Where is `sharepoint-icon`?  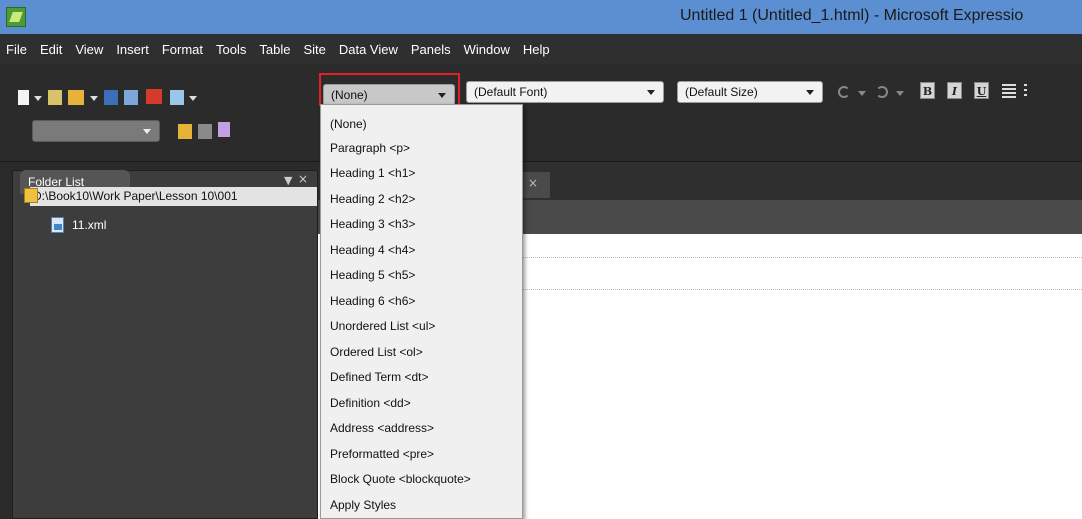 sharepoint-icon is located at coordinates (154, 96).